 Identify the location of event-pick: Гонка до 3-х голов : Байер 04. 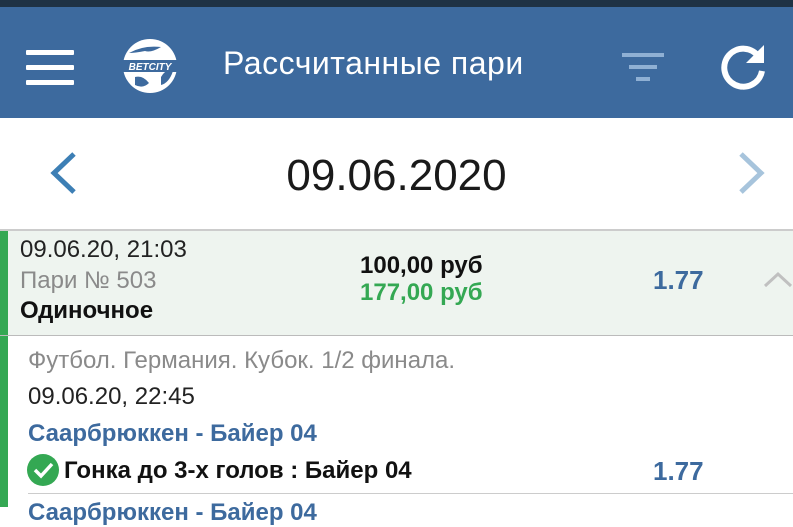
(238, 470).